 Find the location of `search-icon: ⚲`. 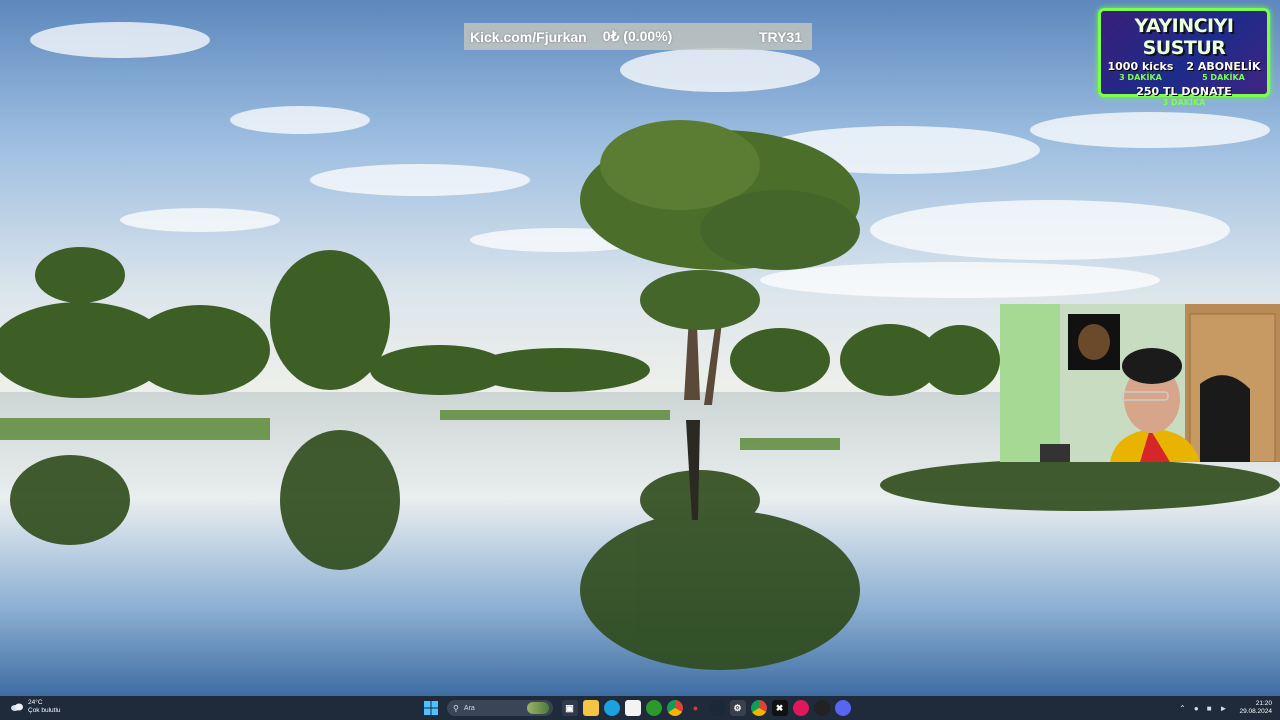

search-icon: ⚲ is located at coordinates (456, 708).